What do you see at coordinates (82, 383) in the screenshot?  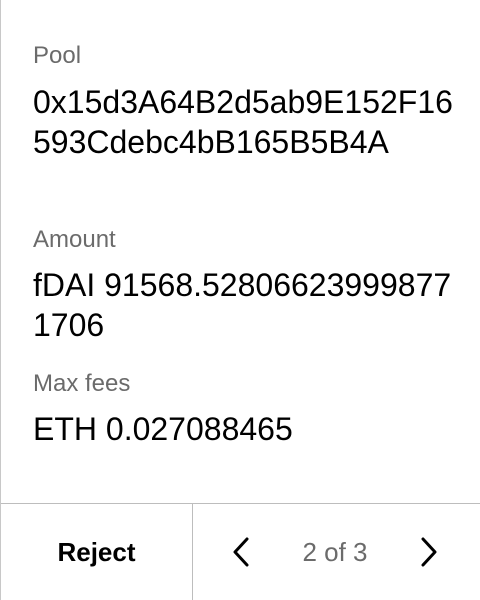 I see `max-fees-label: Max fees` at bounding box center [82, 383].